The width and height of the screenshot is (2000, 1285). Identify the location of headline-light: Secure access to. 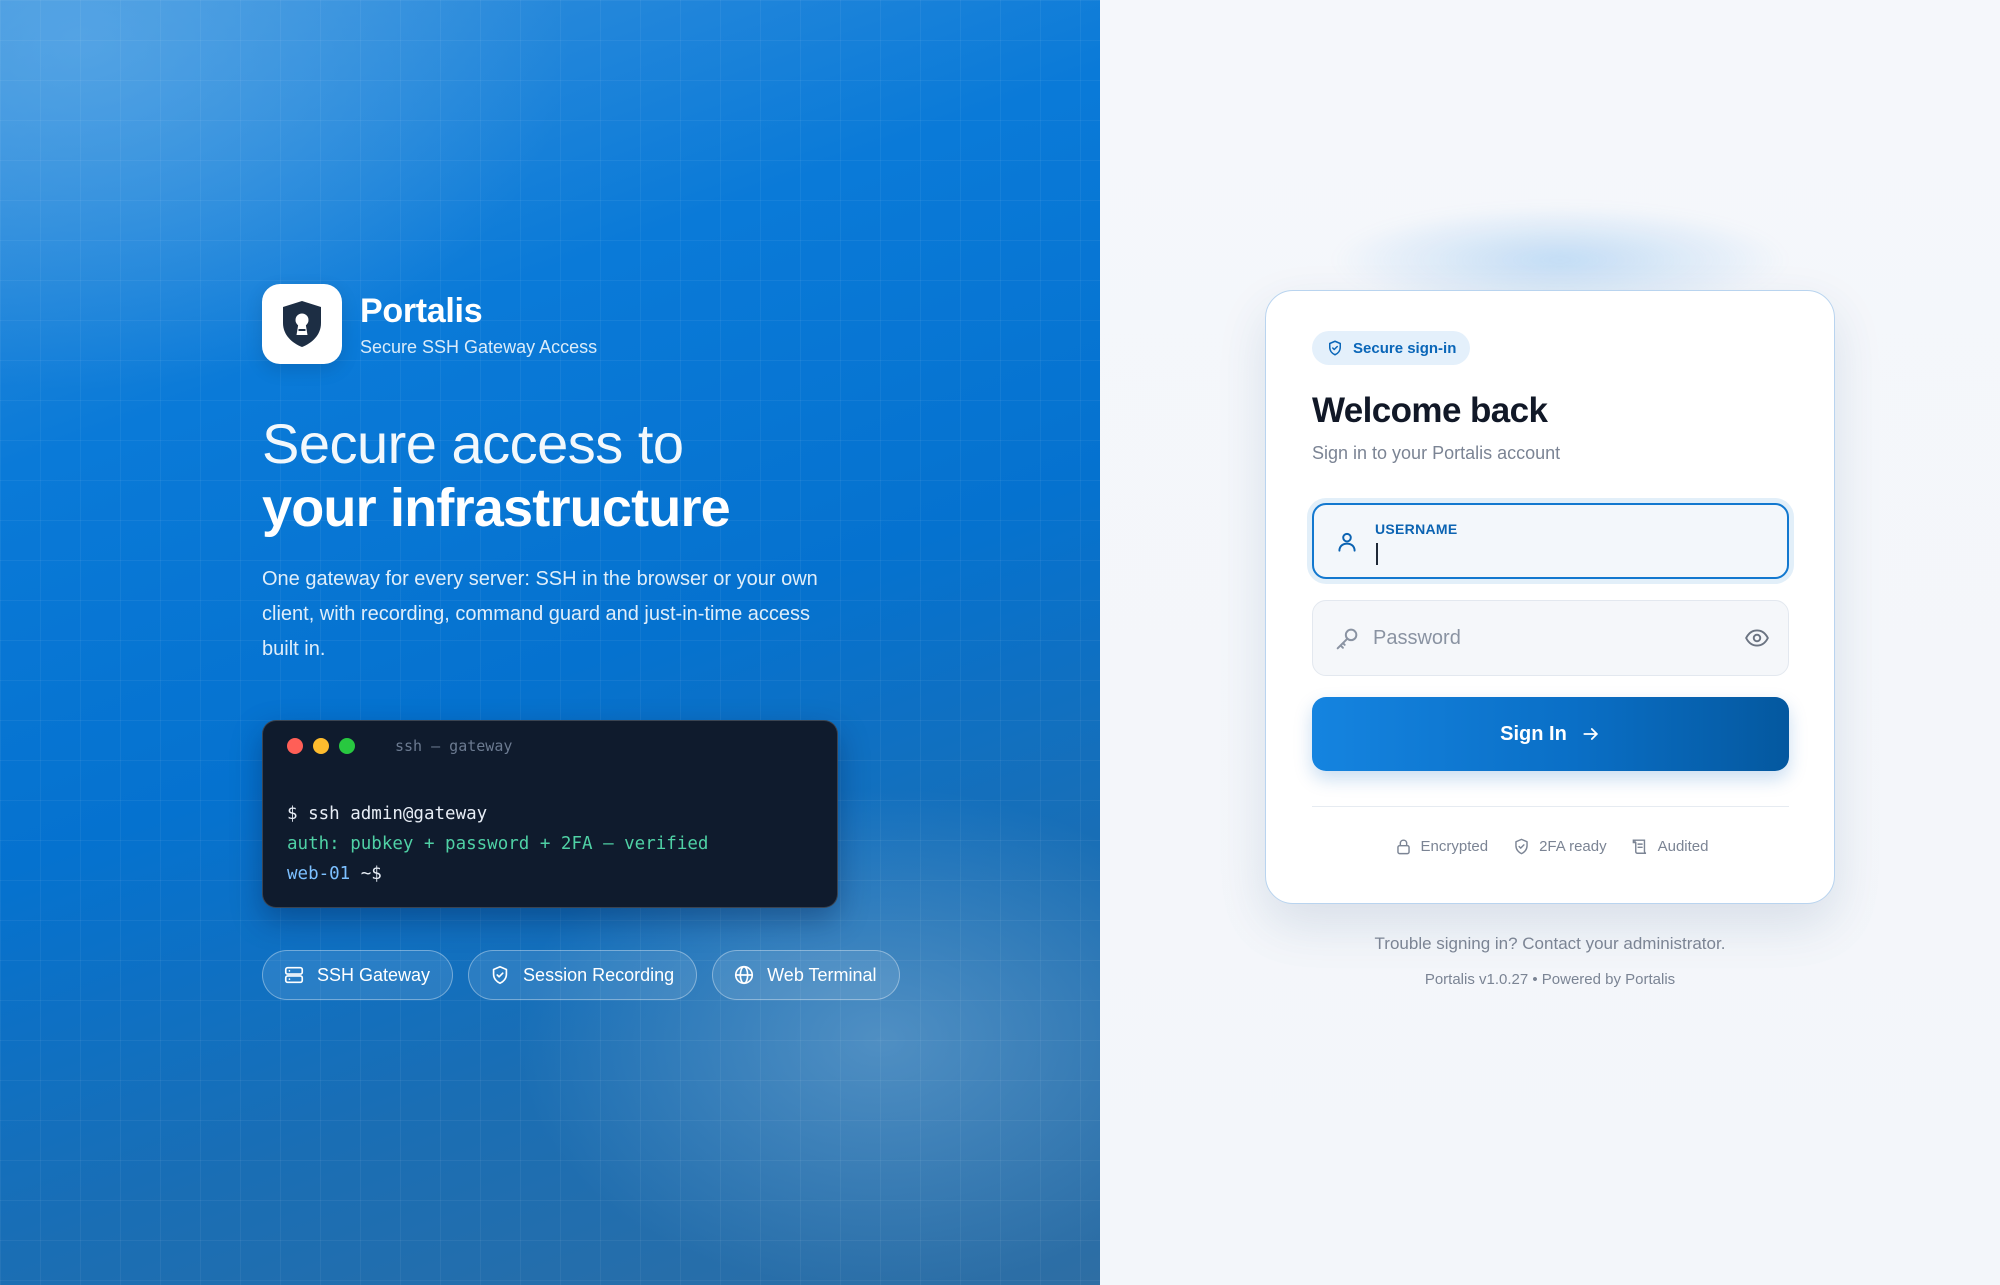
(473, 443).